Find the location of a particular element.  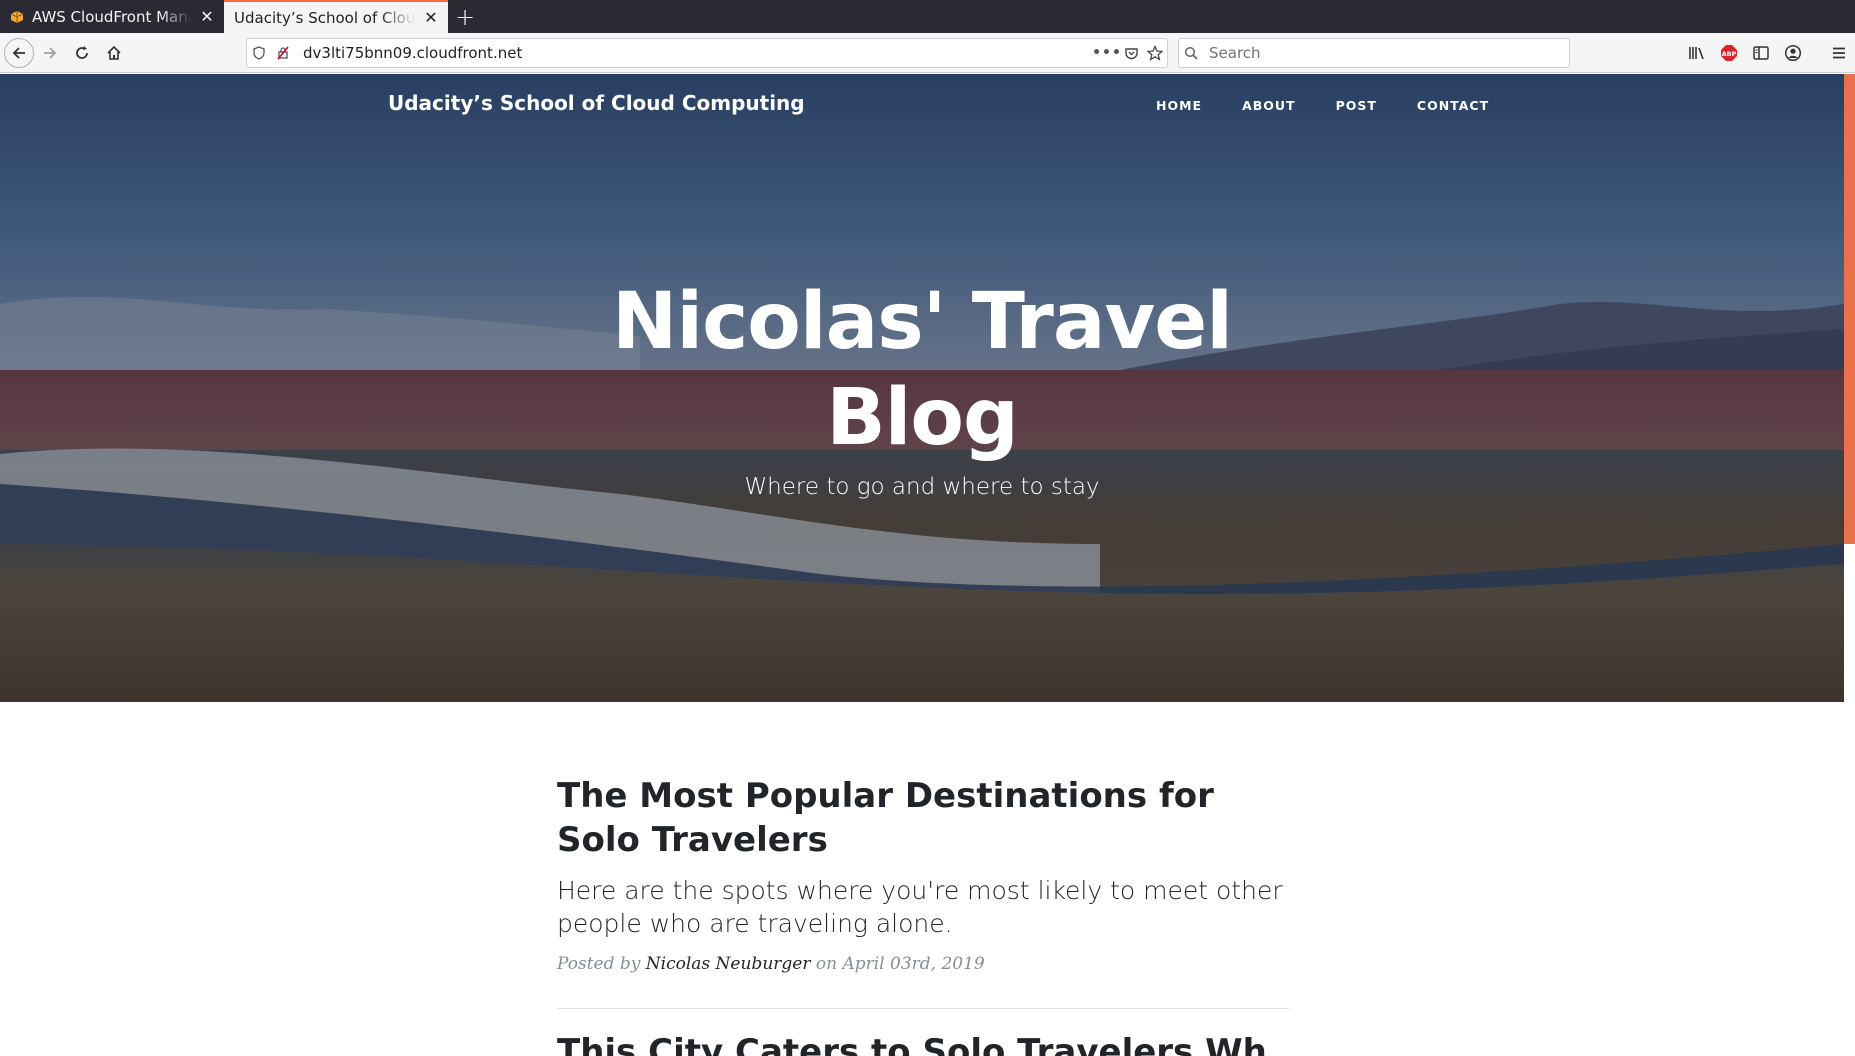

site-menu: HOME ABOUT POST CONTACT is located at coordinates (1322, 105).